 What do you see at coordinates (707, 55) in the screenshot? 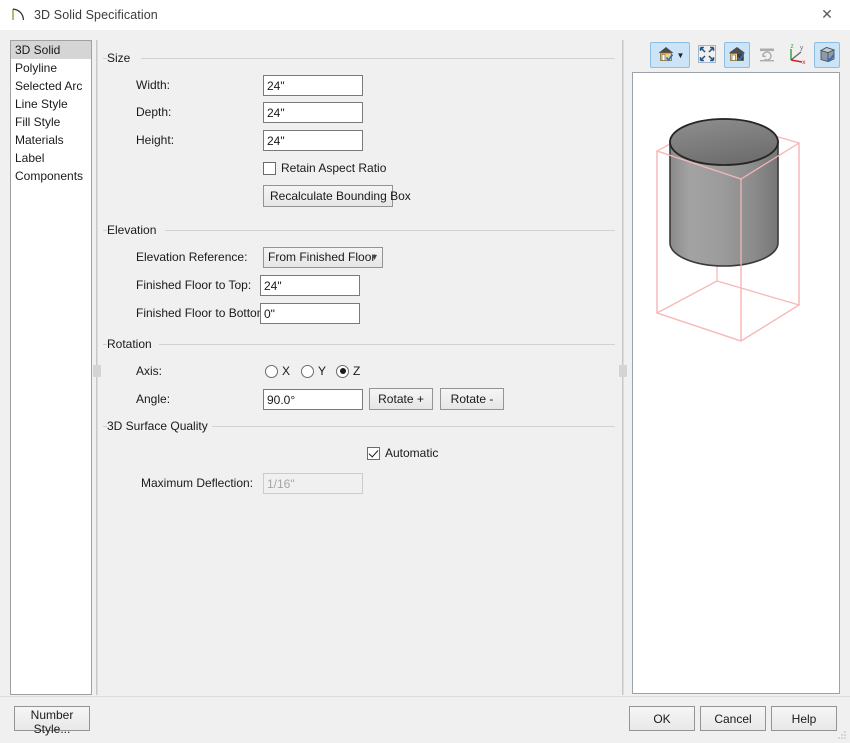
I see `fill-window-button` at bounding box center [707, 55].